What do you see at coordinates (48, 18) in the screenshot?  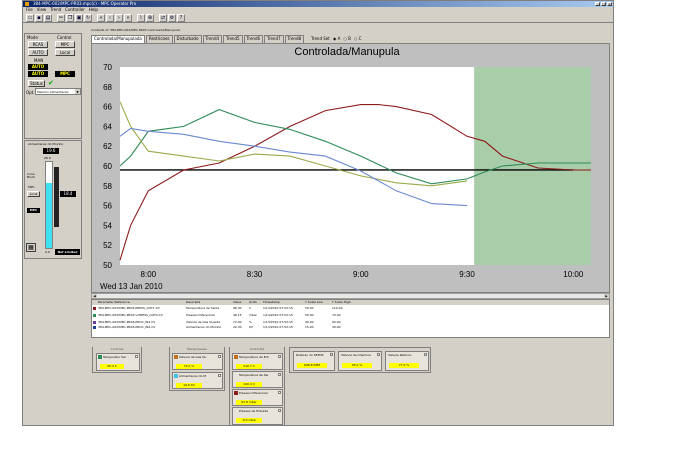 I see `print-icon: ▤` at bounding box center [48, 18].